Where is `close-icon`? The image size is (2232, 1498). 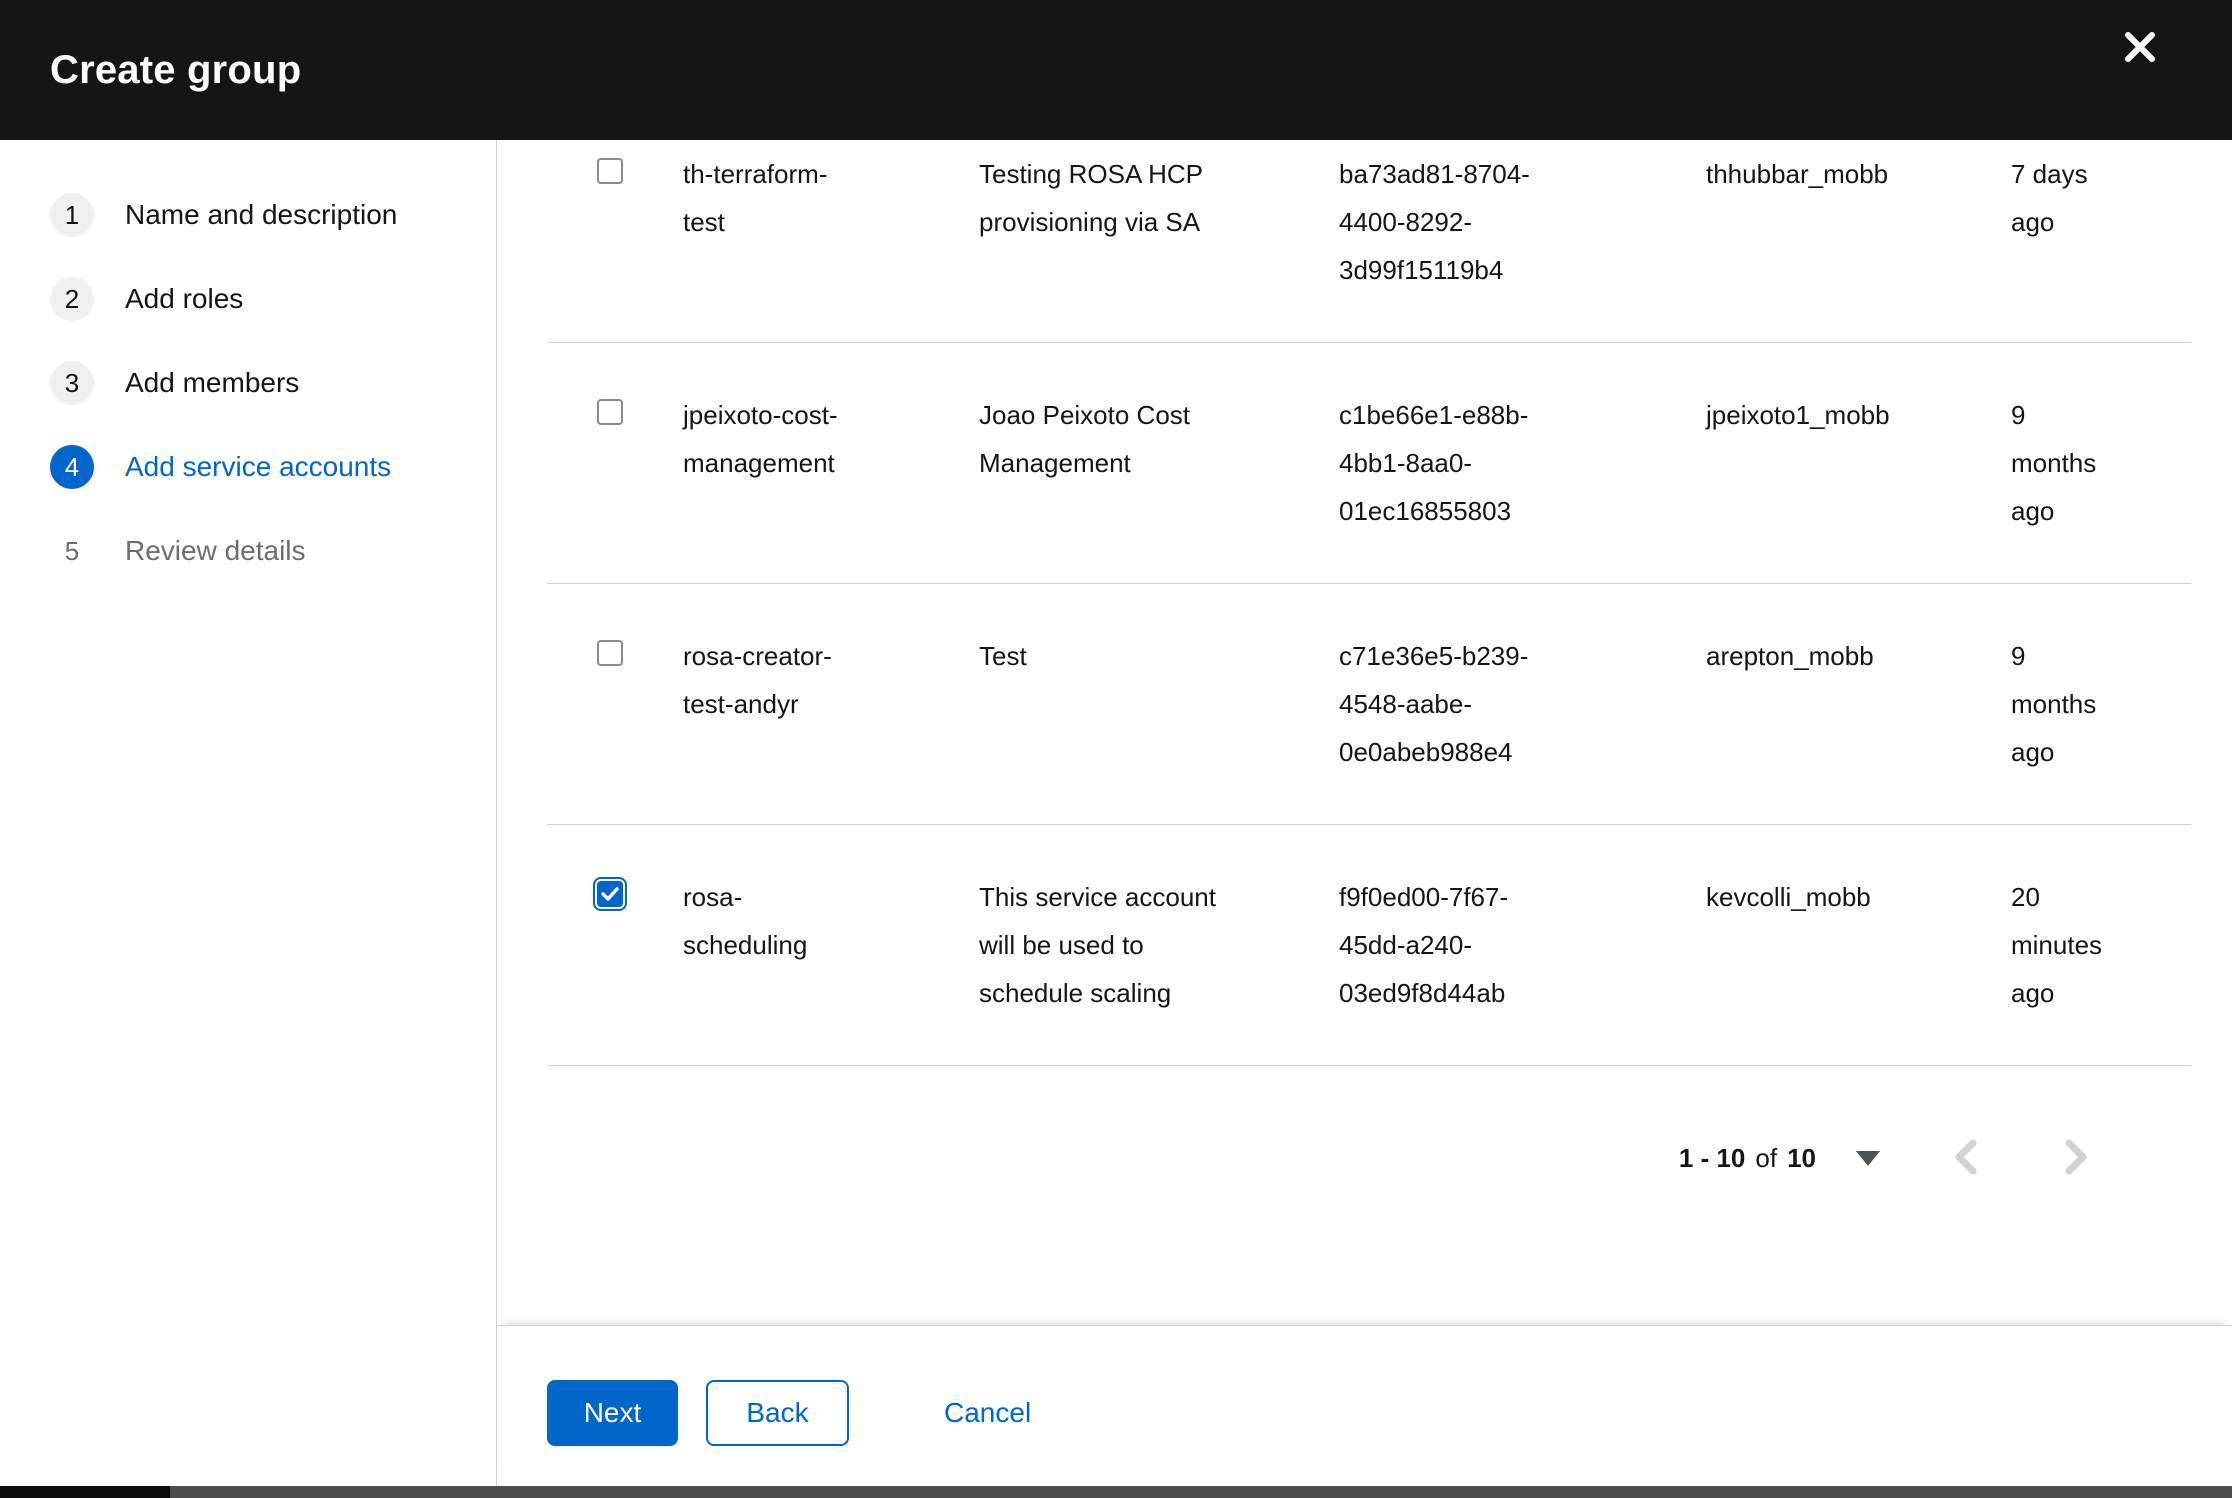
close-icon is located at coordinates (2140, 48).